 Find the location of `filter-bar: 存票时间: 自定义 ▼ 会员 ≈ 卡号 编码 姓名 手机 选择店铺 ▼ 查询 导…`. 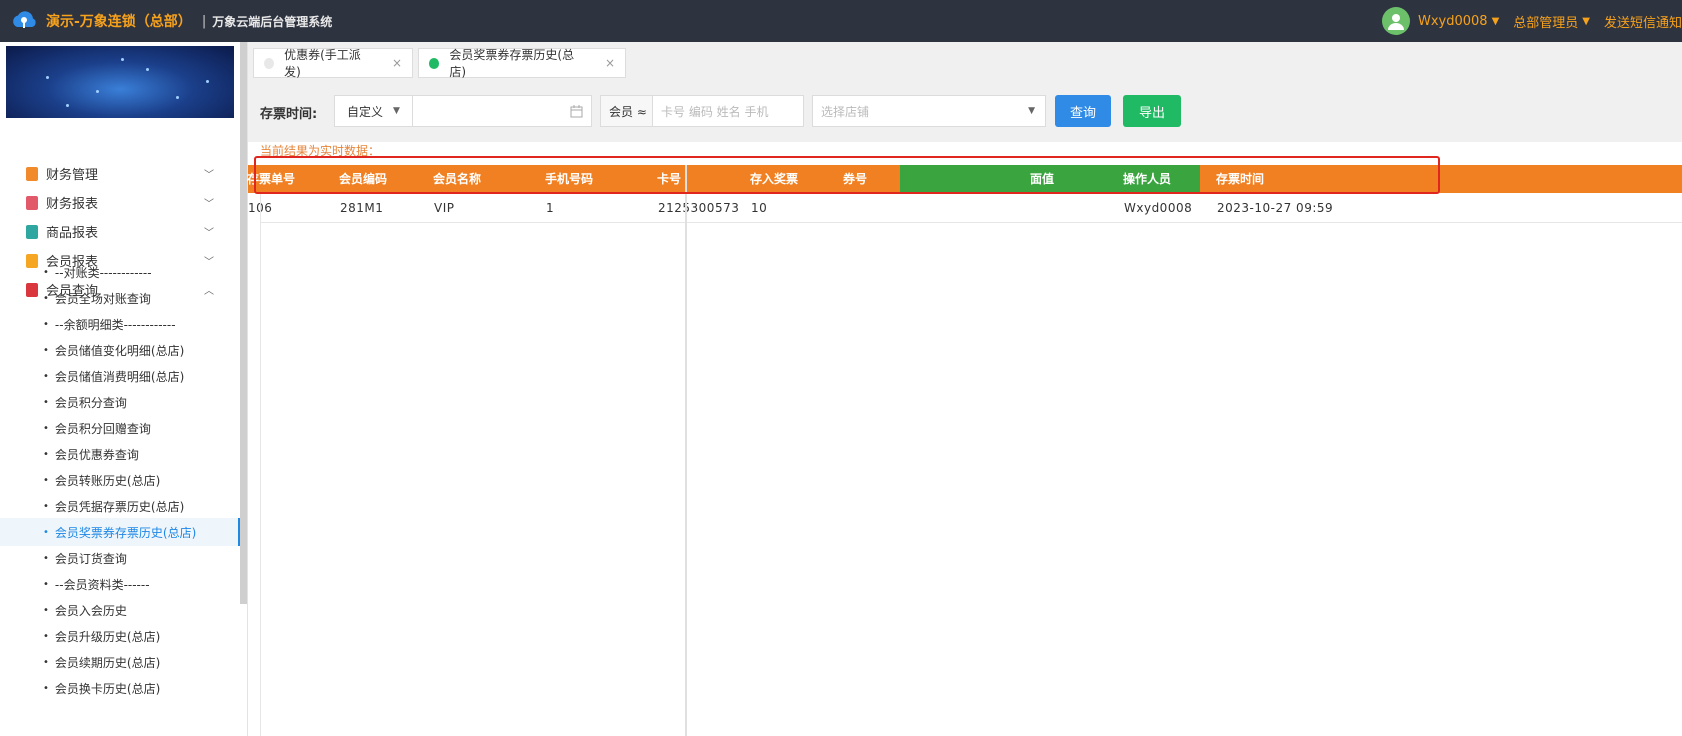

filter-bar: 存票时间: 自定义 ▼ 会员 ≈ 卡号 编码 姓名 手机 选择店铺 ▼ 查询 导… is located at coordinates (965, 113).